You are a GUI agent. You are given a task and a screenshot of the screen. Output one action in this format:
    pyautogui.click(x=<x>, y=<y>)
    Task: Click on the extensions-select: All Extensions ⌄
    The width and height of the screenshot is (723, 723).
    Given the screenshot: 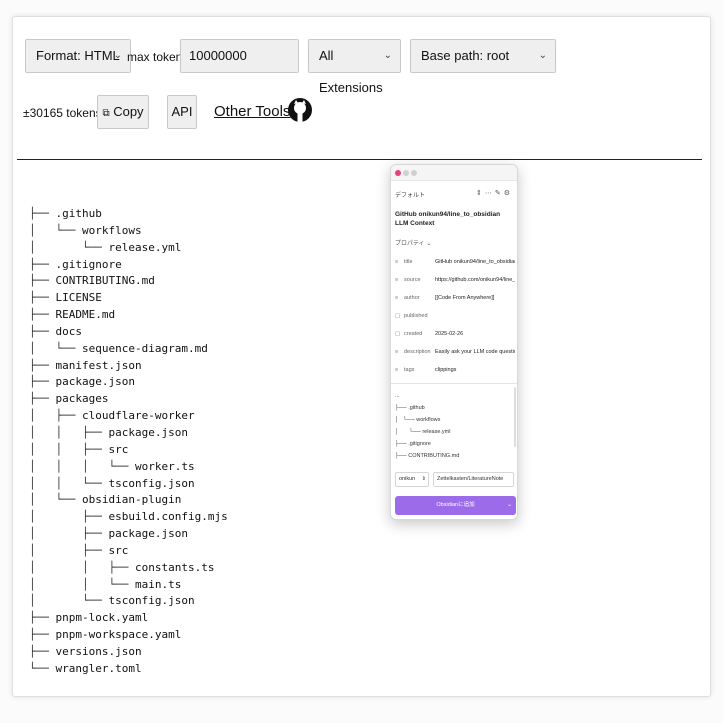 What is the action you would take?
    pyautogui.click(x=354, y=67)
    